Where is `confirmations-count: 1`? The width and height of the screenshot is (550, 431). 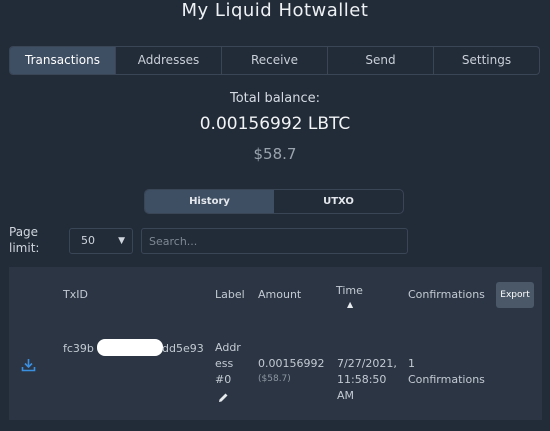 confirmations-count: 1 is located at coordinates (411, 363).